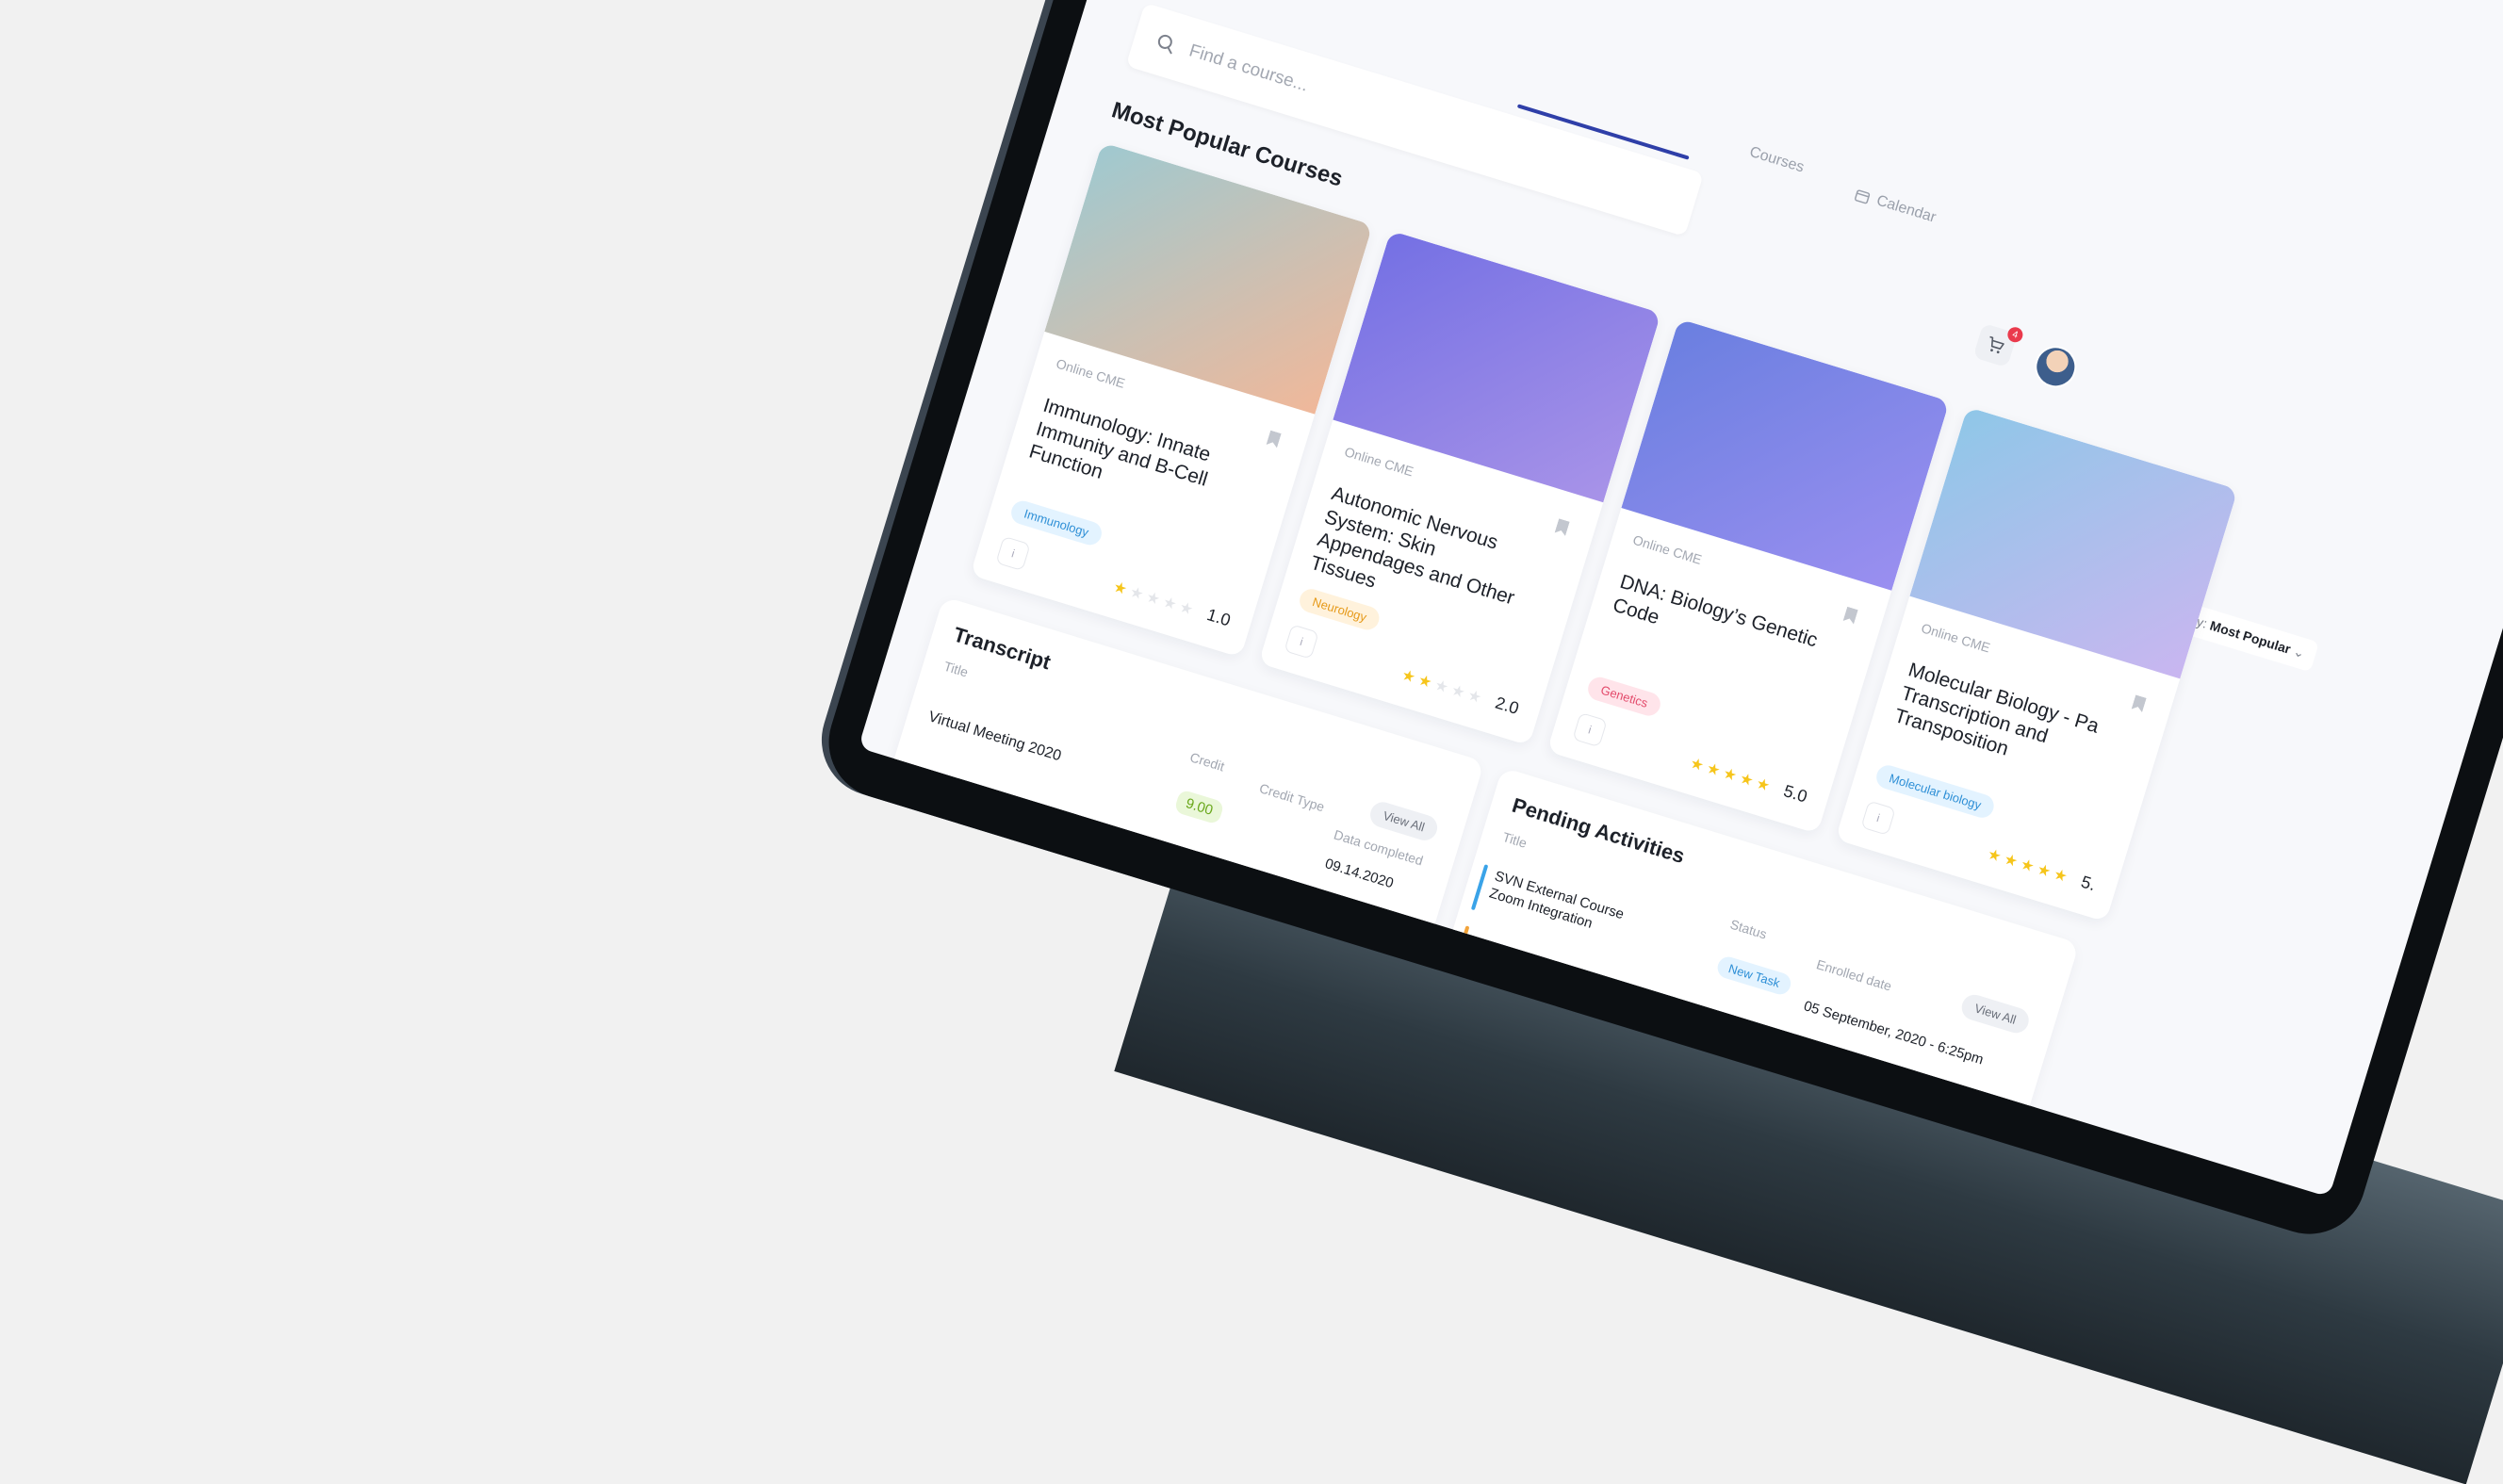 Image resolution: width=2503 pixels, height=1484 pixels. I want to click on tab-calendar: Calendar, so click(1895, 206).